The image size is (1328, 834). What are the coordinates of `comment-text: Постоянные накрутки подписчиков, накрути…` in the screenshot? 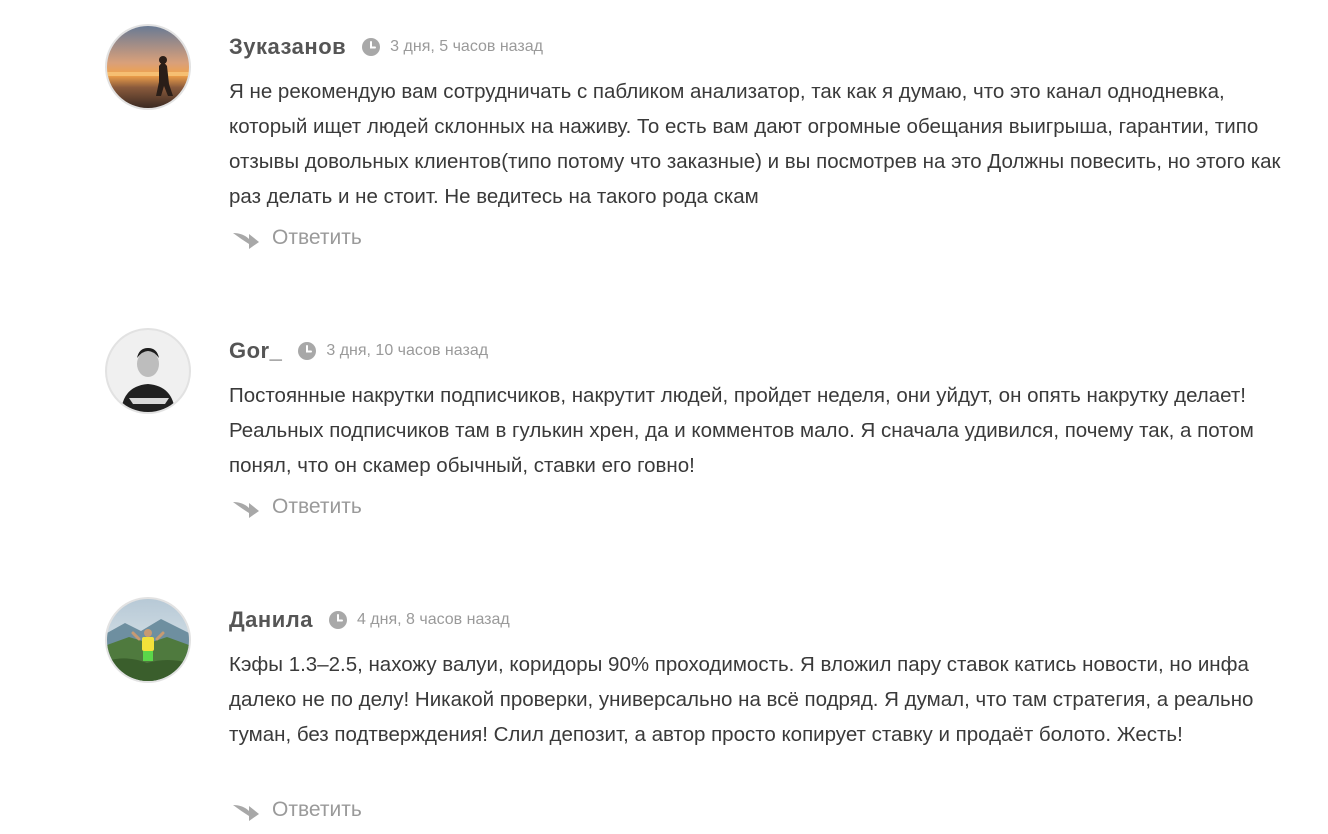 It's located at (741, 430).